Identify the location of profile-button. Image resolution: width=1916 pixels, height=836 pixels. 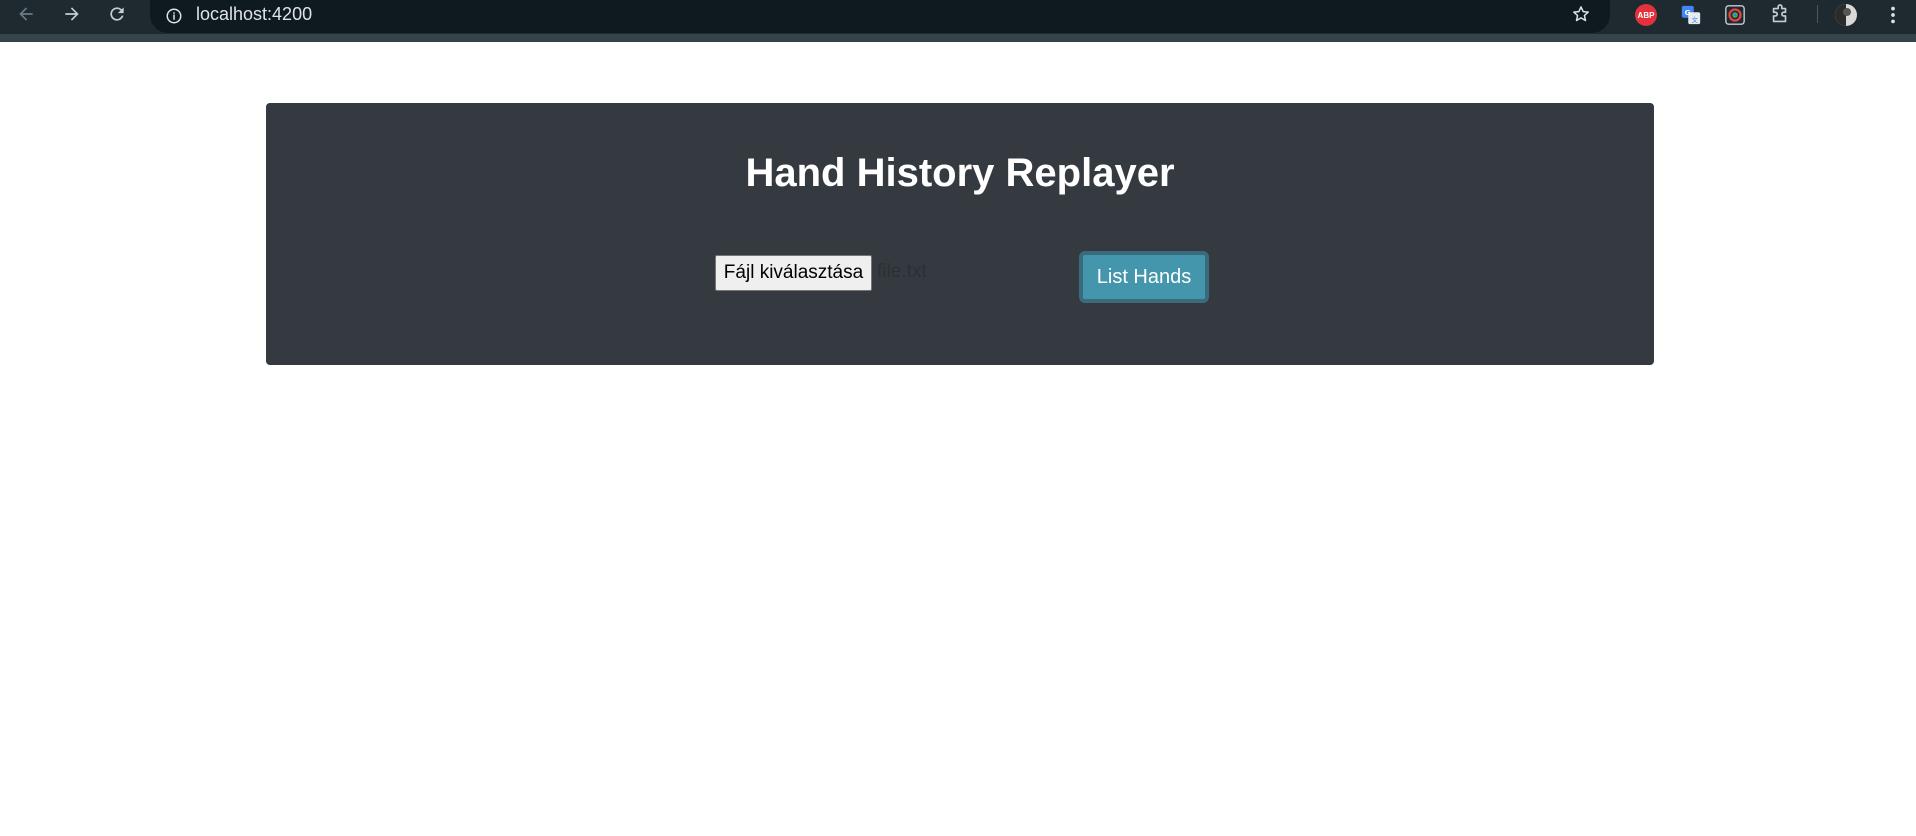
(1846, 15).